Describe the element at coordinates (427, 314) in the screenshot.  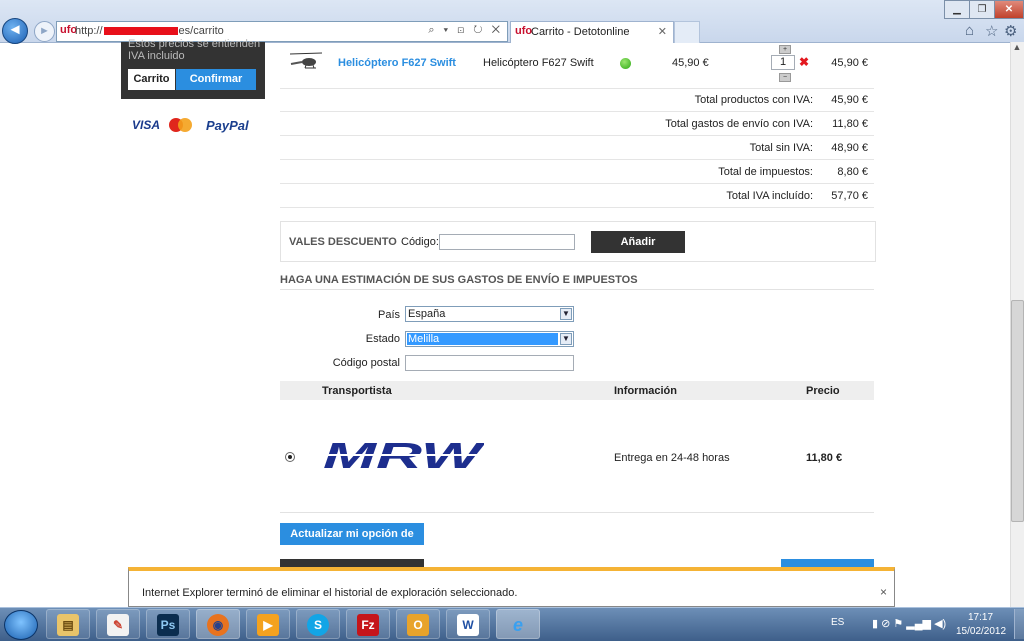
I see `country-value: España` at that location.